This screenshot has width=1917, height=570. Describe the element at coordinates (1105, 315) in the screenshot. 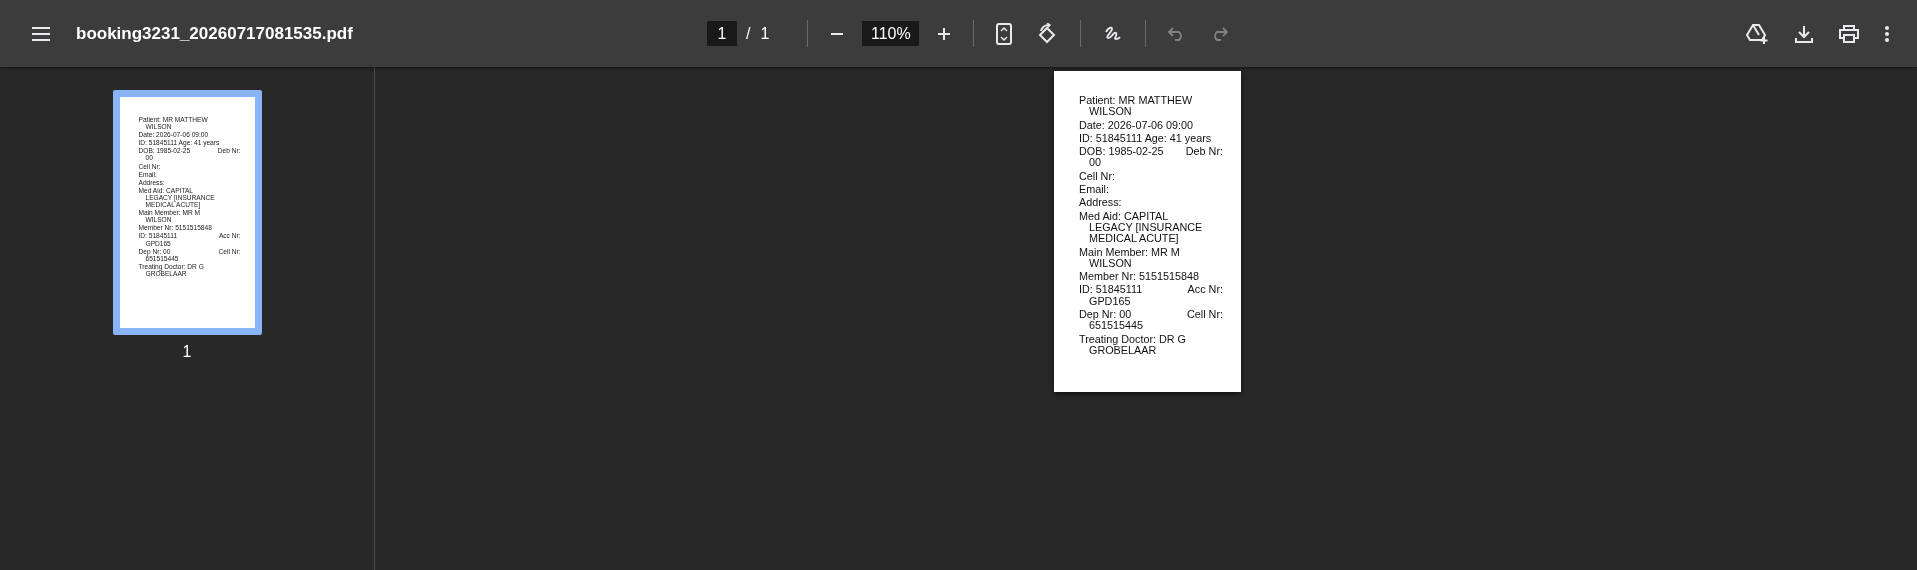

I see `field-text: Dep Nr: 00` at that location.